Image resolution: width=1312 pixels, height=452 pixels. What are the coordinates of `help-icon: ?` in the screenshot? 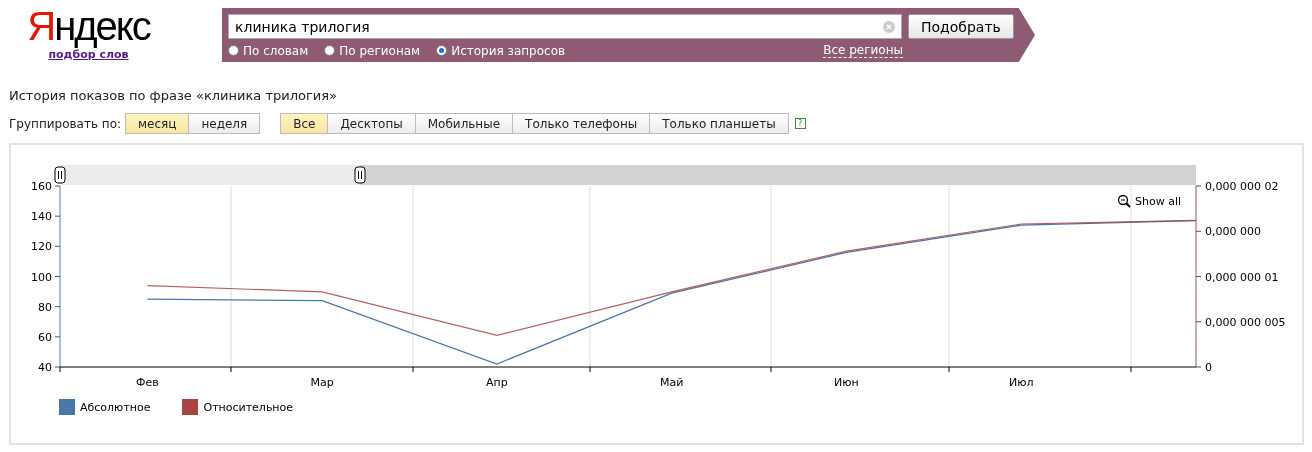 It's located at (800, 123).